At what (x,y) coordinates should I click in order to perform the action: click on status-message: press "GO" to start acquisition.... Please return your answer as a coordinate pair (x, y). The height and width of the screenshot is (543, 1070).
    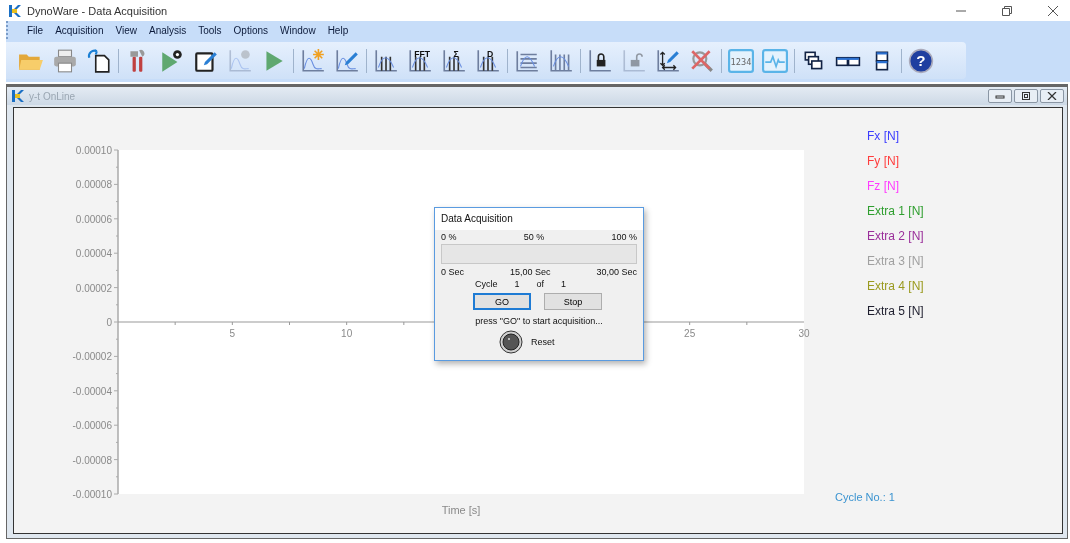
    Looking at the image, I should click on (539, 321).